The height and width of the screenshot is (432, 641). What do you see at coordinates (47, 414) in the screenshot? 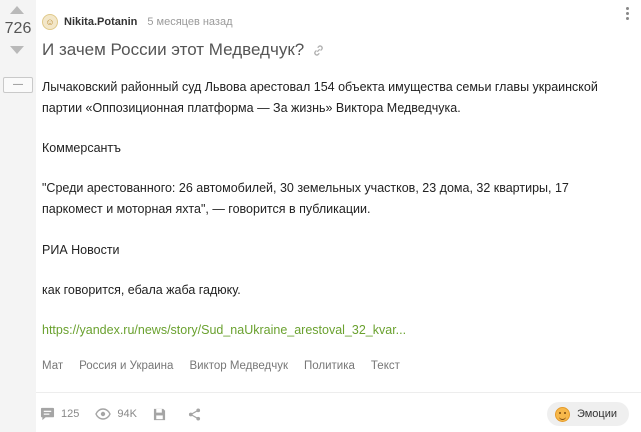
I see `comment-icon` at bounding box center [47, 414].